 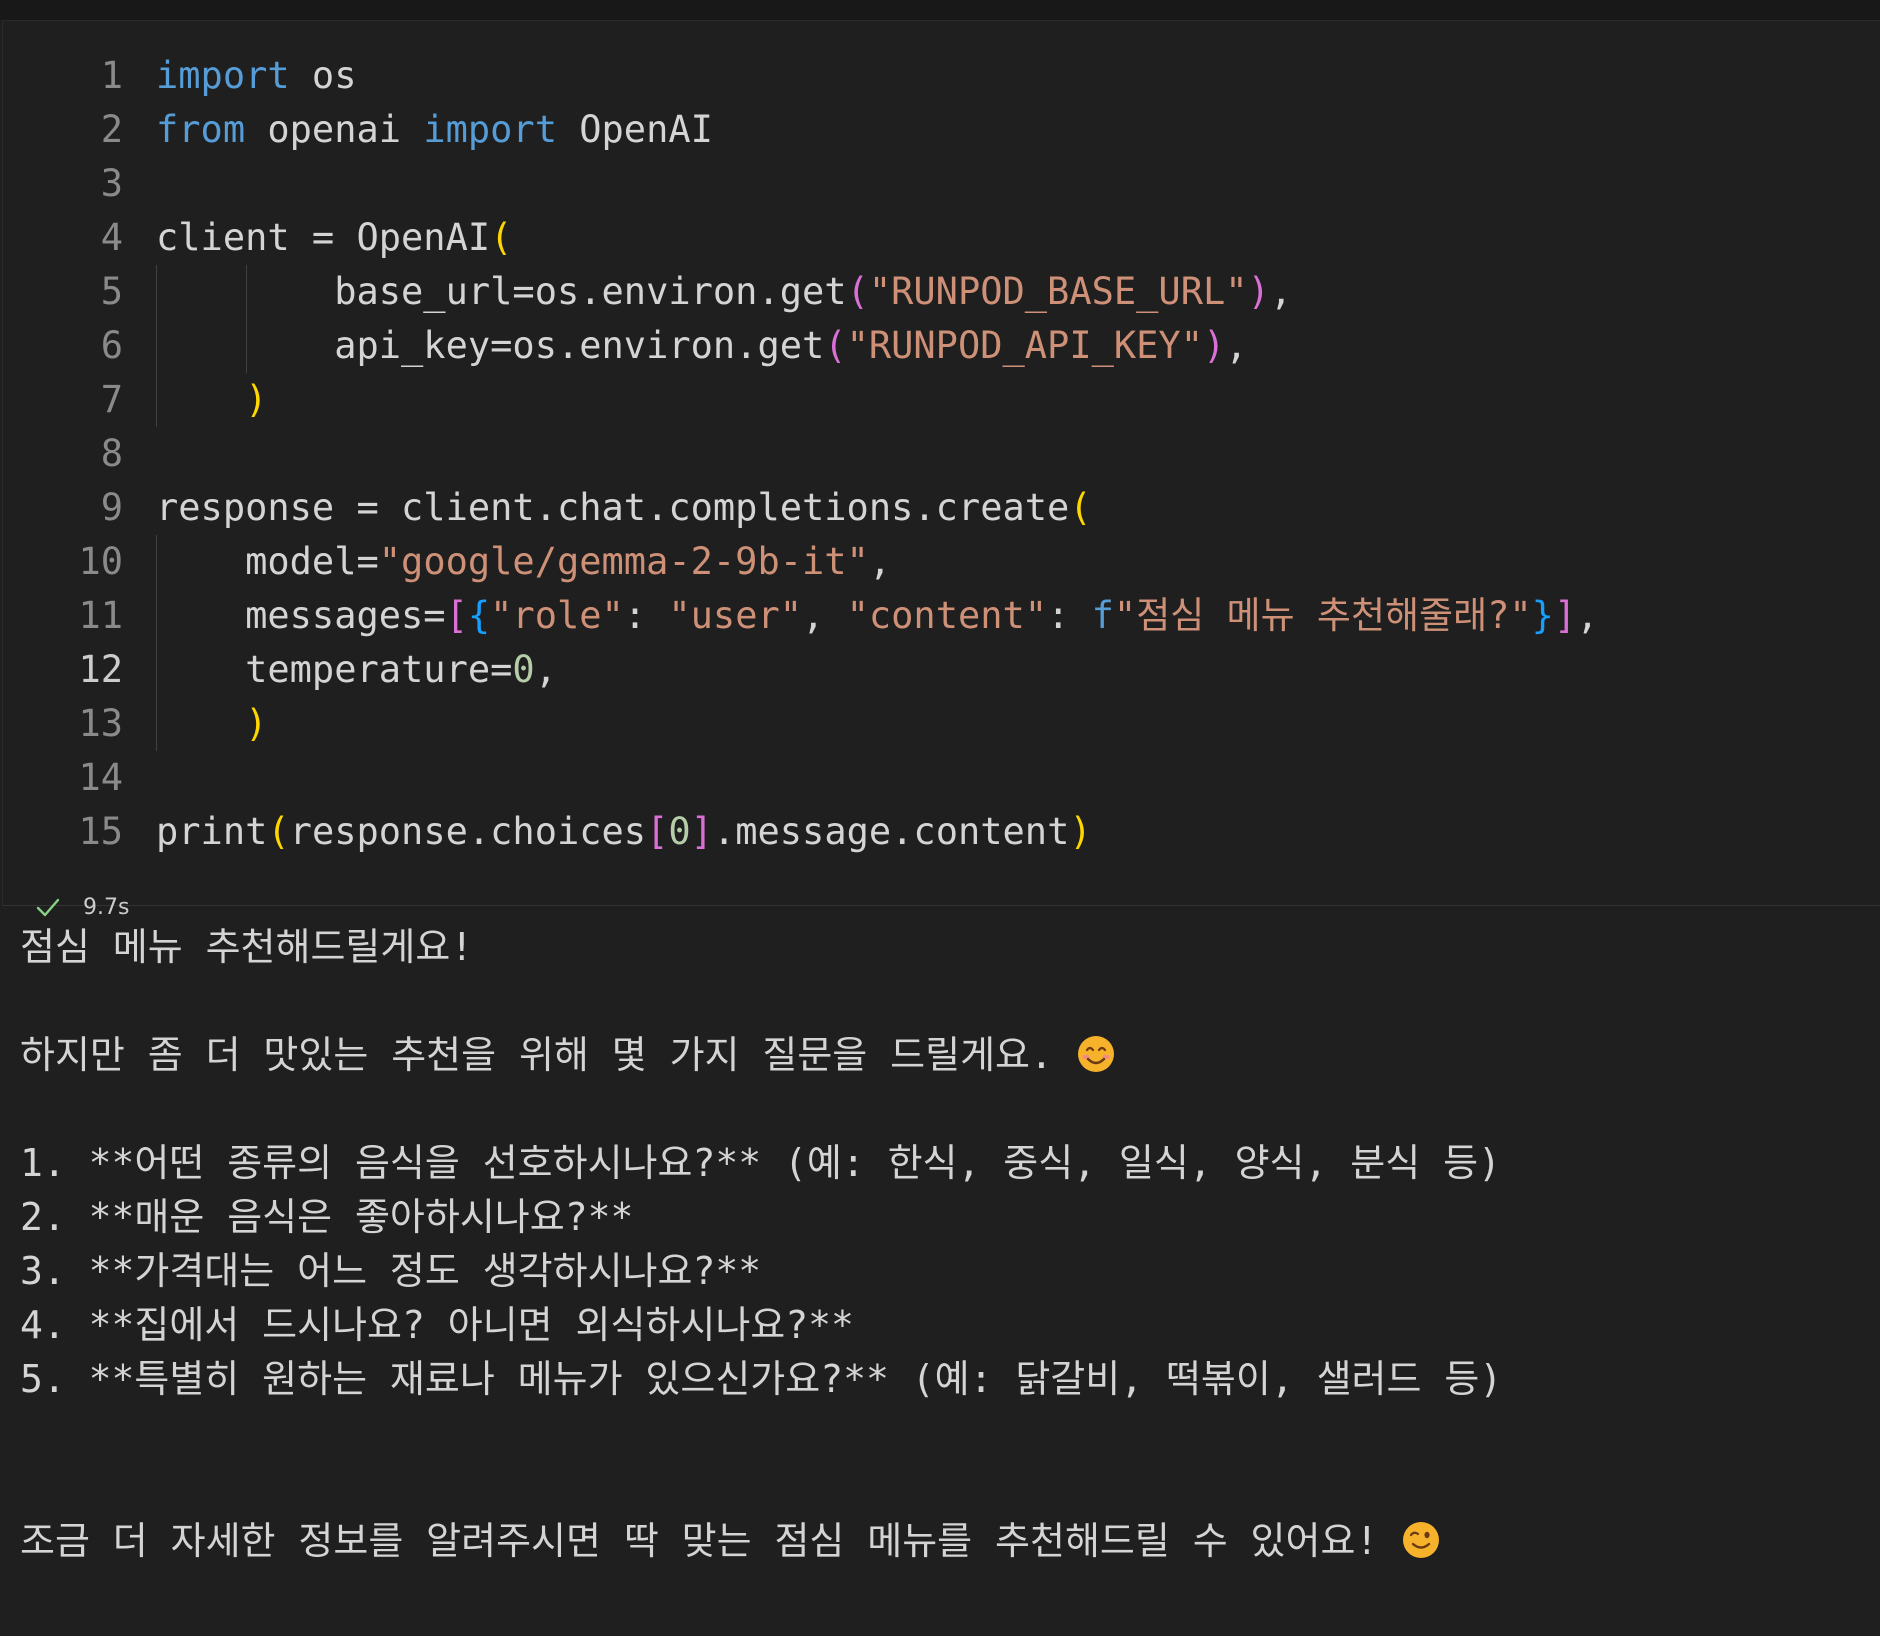 What do you see at coordinates (334, 129) in the screenshot?
I see `code-token: openai` at bounding box center [334, 129].